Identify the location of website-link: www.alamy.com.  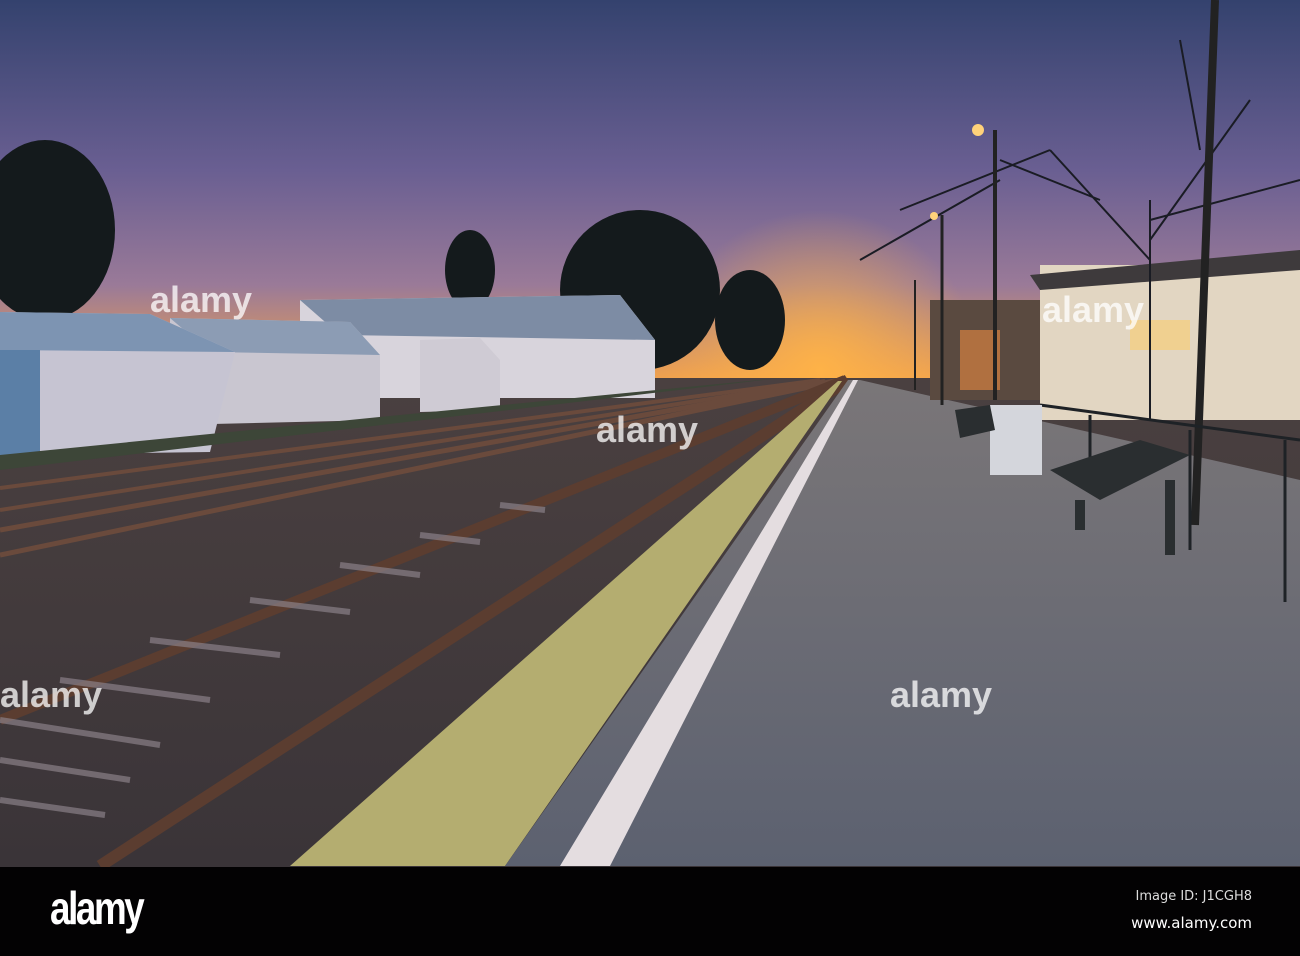
(1191, 923).